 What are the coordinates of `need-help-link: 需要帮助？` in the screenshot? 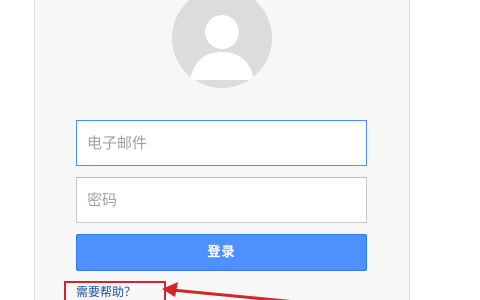 It's located at (106, 291).